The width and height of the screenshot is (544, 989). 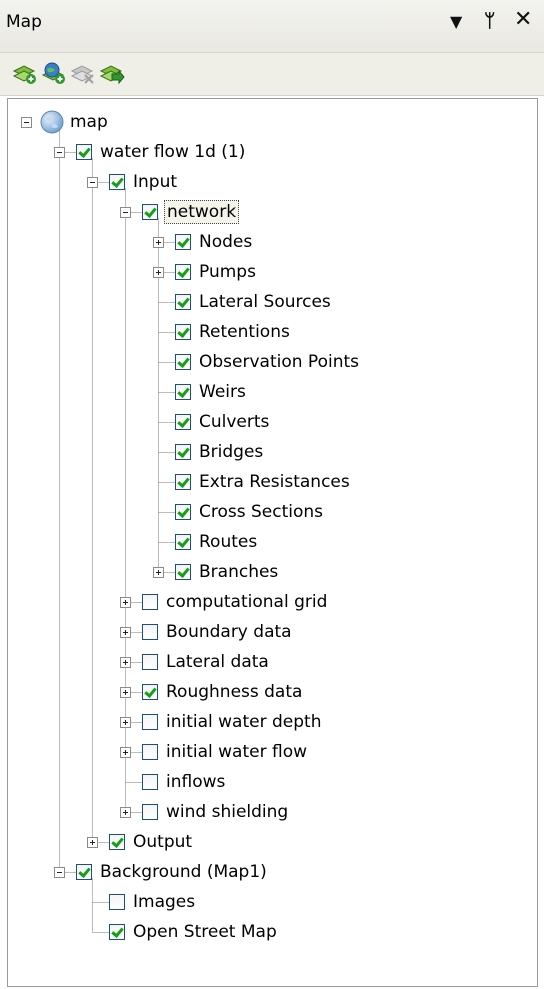 What do you see at coordinates (162, 842) in the screenshot?
I see `tree-node-label: Output` at bounding box center [162, 842].